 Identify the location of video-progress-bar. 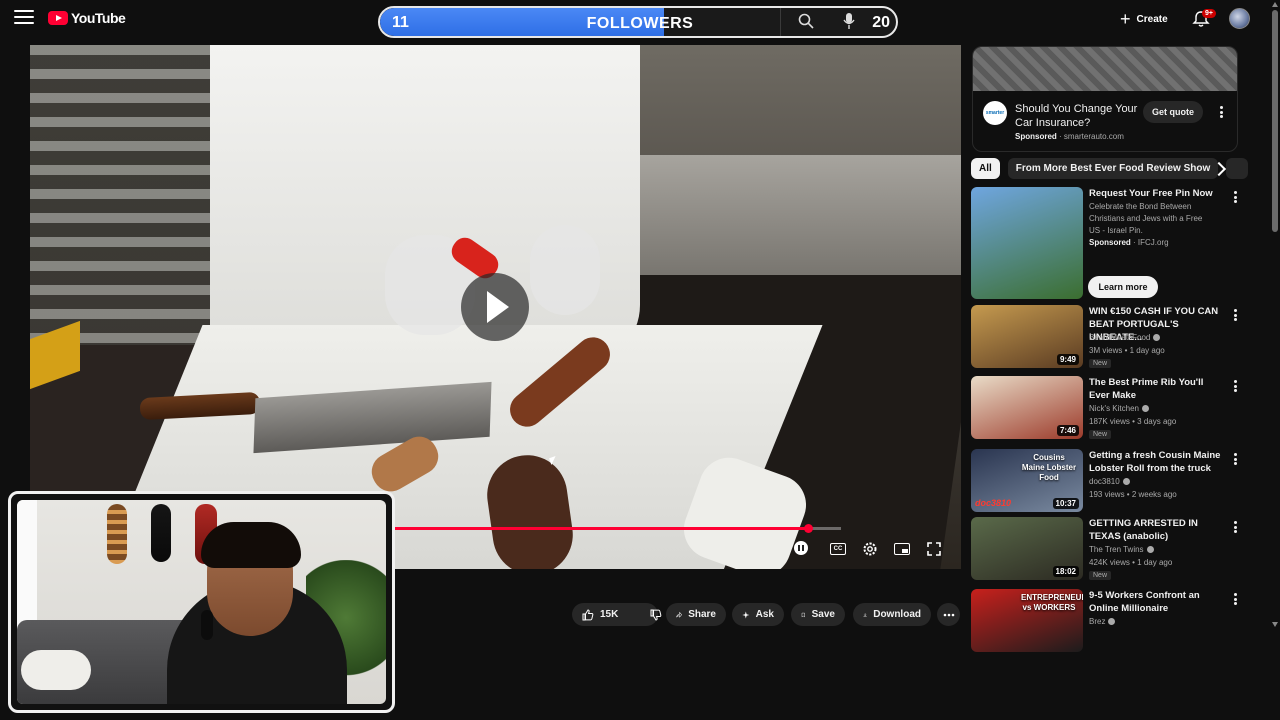
(618, 528).